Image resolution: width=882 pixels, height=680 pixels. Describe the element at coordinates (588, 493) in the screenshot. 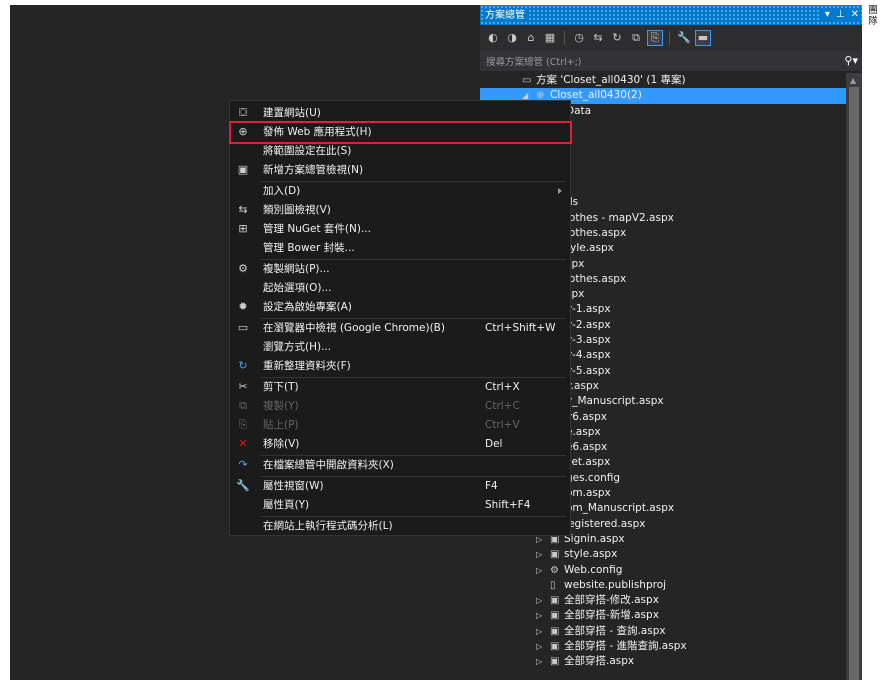

I see `tree-item-label: om.aspx` at that location.